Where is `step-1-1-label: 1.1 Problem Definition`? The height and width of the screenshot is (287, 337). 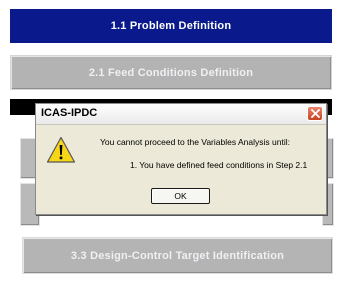
step-1-1-label: 1.1 Problem Definition is located at coordinates (171, 26).